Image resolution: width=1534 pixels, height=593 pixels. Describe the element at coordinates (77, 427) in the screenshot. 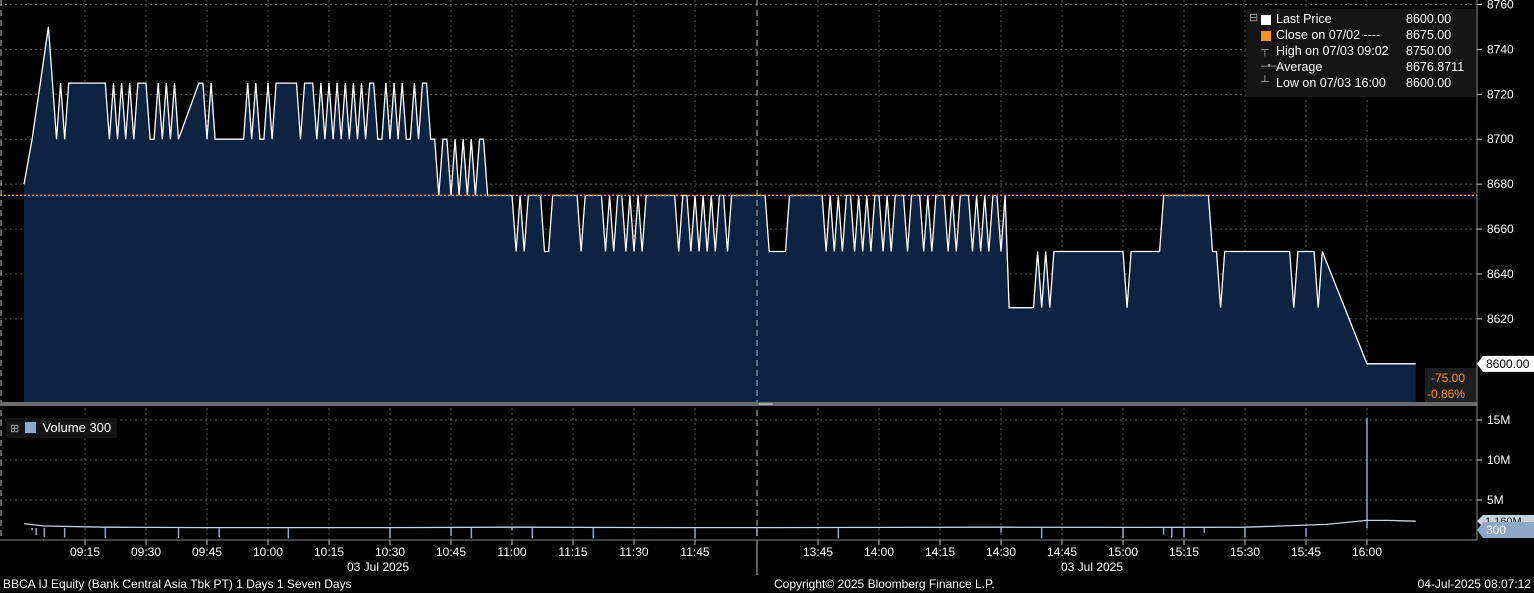

I see `volume-legend-label: Volume 300` at that location.